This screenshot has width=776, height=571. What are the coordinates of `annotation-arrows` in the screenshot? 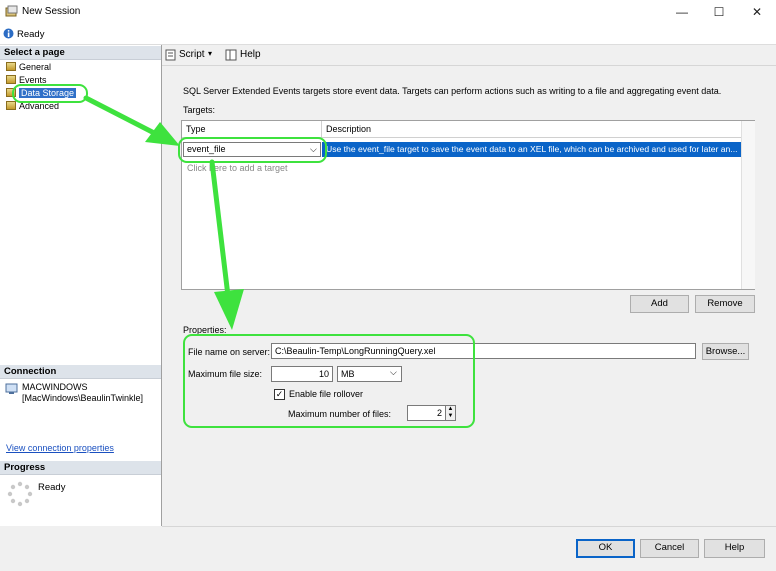 It's located at (163, 212).